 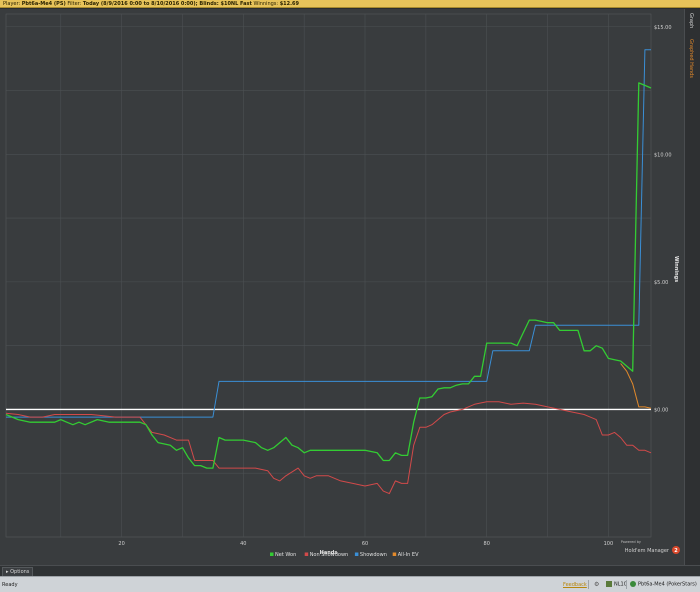 I want to click on winnings-label: Winnings:, so click(x=266, y=4).